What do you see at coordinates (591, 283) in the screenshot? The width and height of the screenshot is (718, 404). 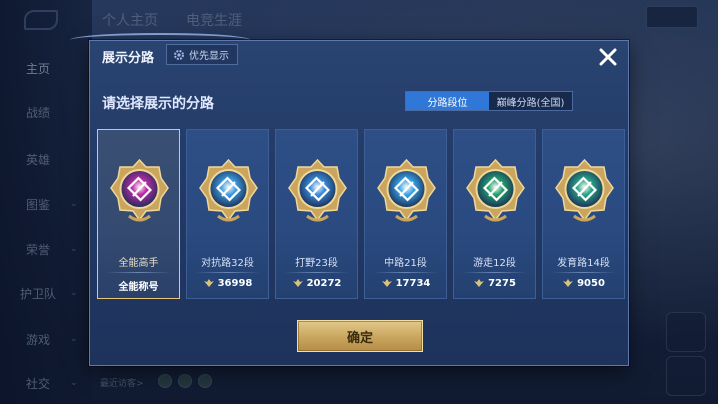 I see `lane-score-value: 9050` at bounding box center [591, 283].